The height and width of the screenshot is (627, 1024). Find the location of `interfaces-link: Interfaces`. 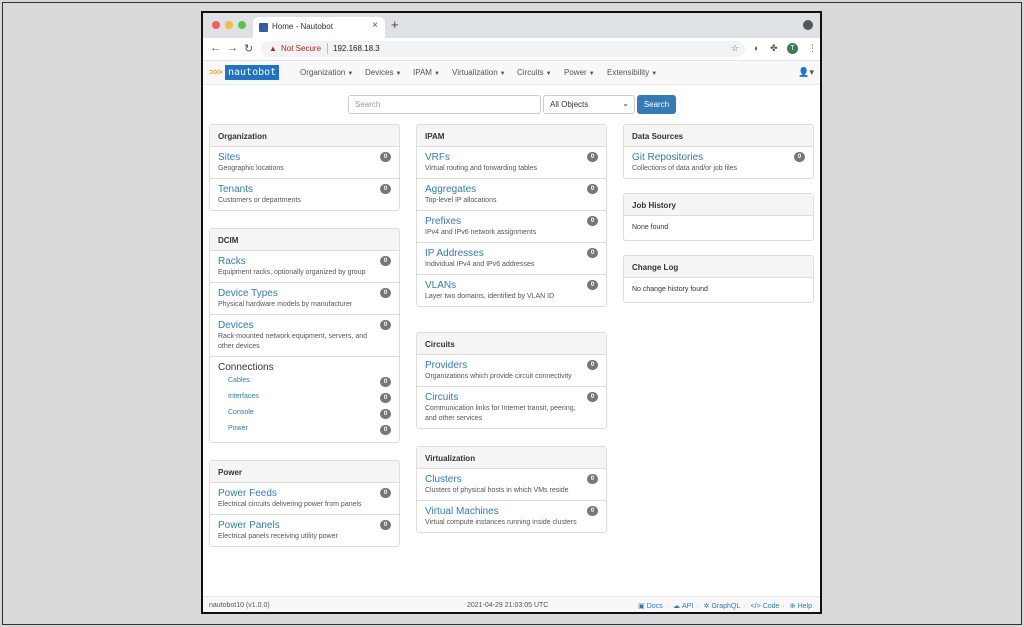

interfaces-link: Interfaces is located at coordinates (243, 396).